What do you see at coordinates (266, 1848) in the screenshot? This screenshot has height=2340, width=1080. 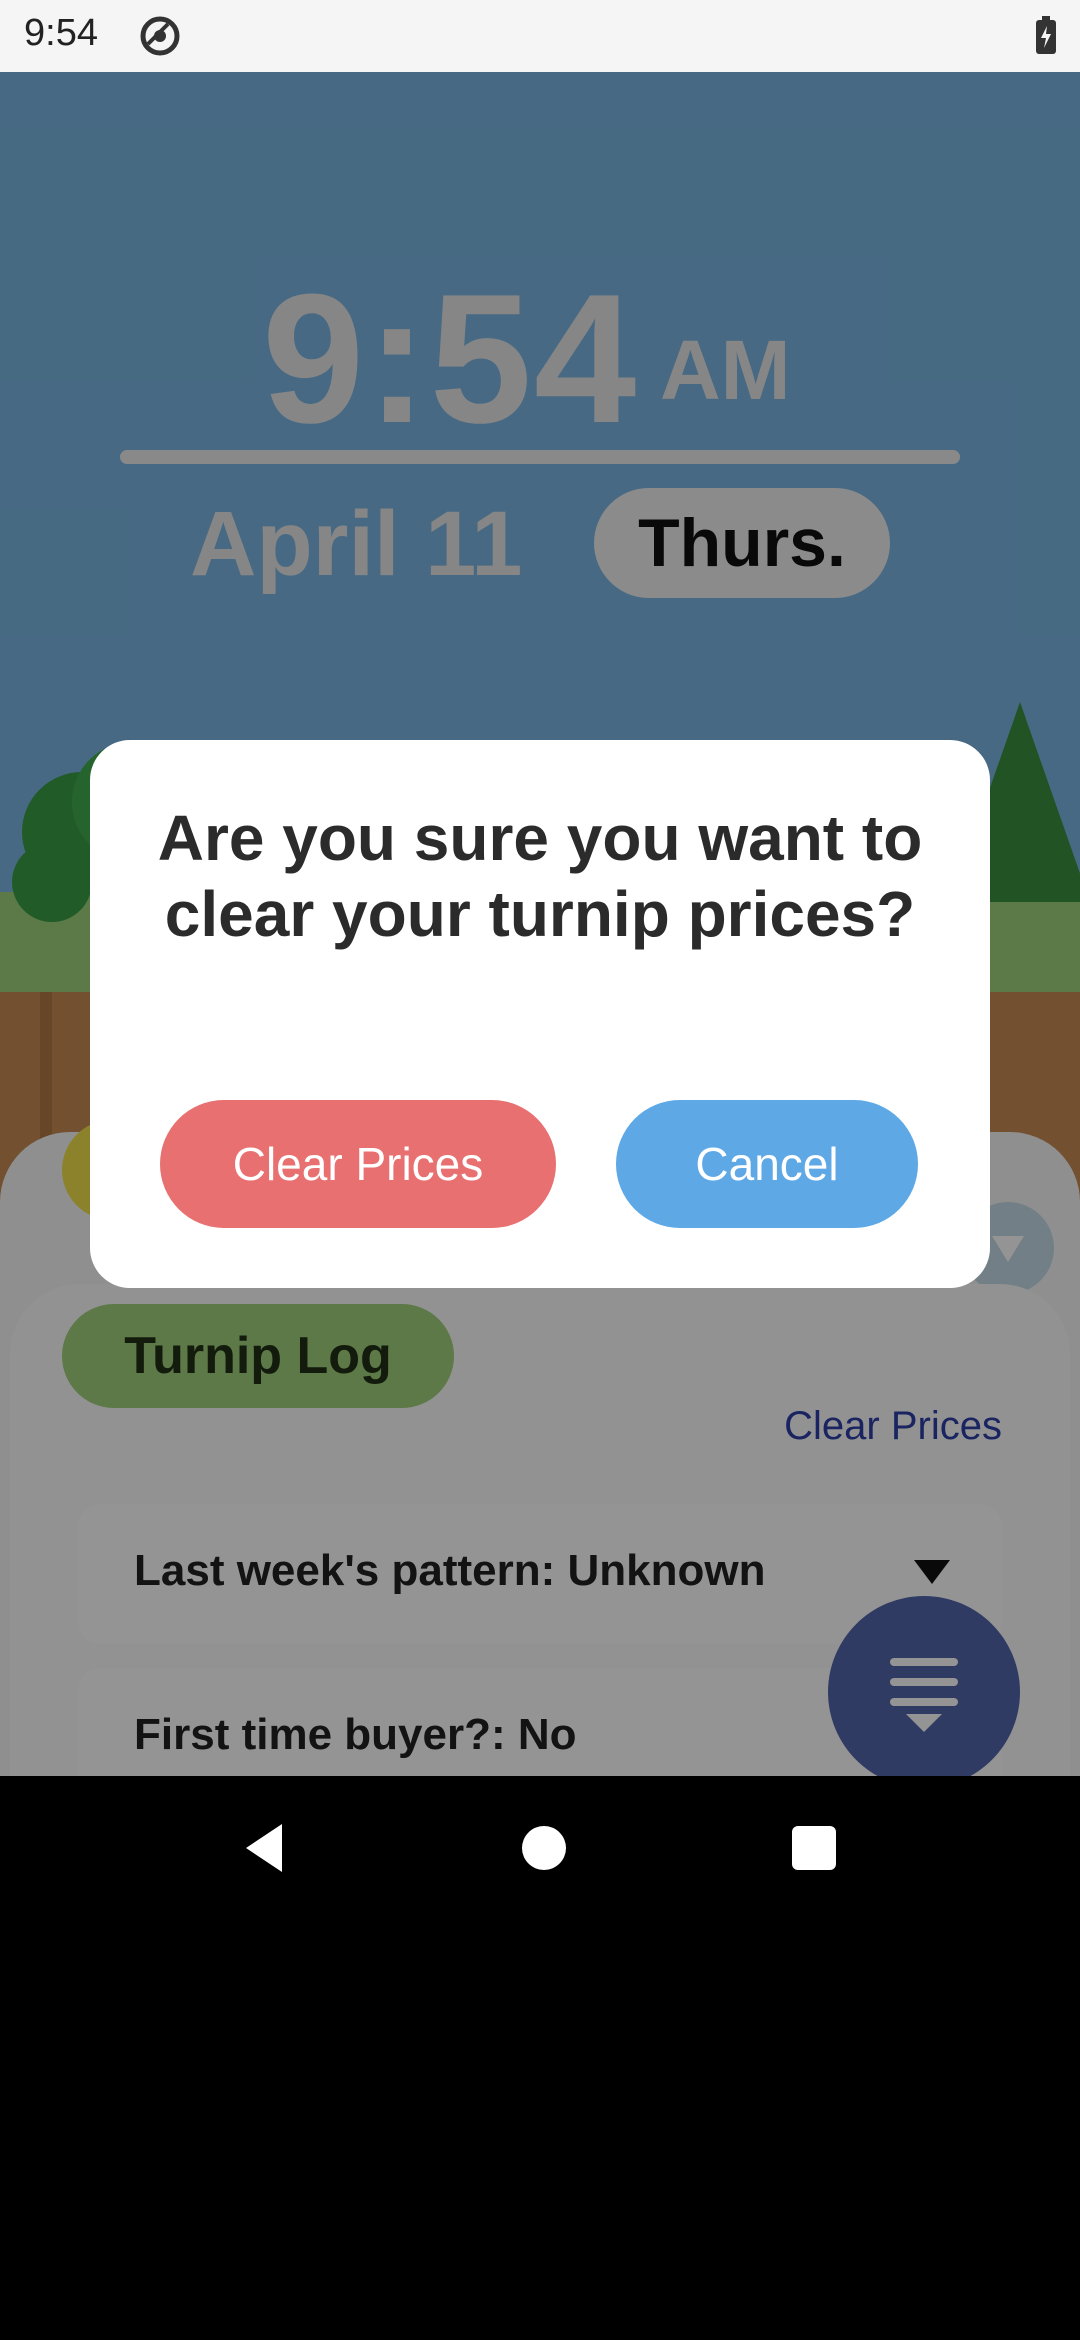 I see `back-icon` at bounding box center [266, 1848].